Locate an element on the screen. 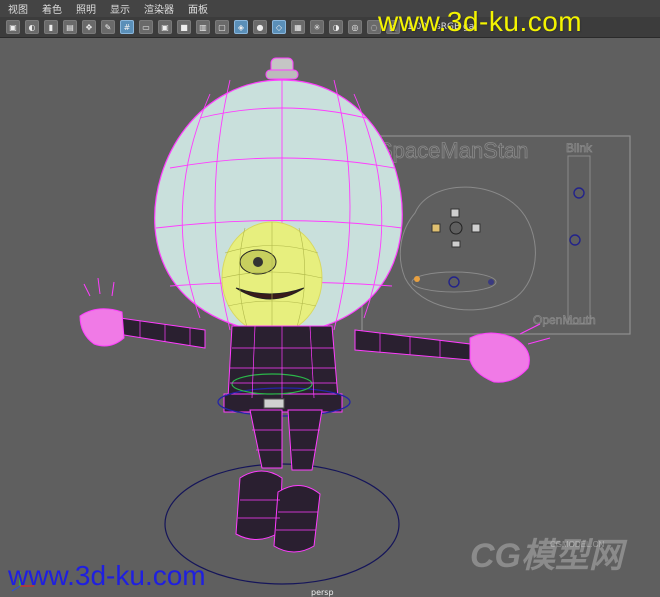  rig-title-text: SpaceManStan is located at coordinates (453, 150).